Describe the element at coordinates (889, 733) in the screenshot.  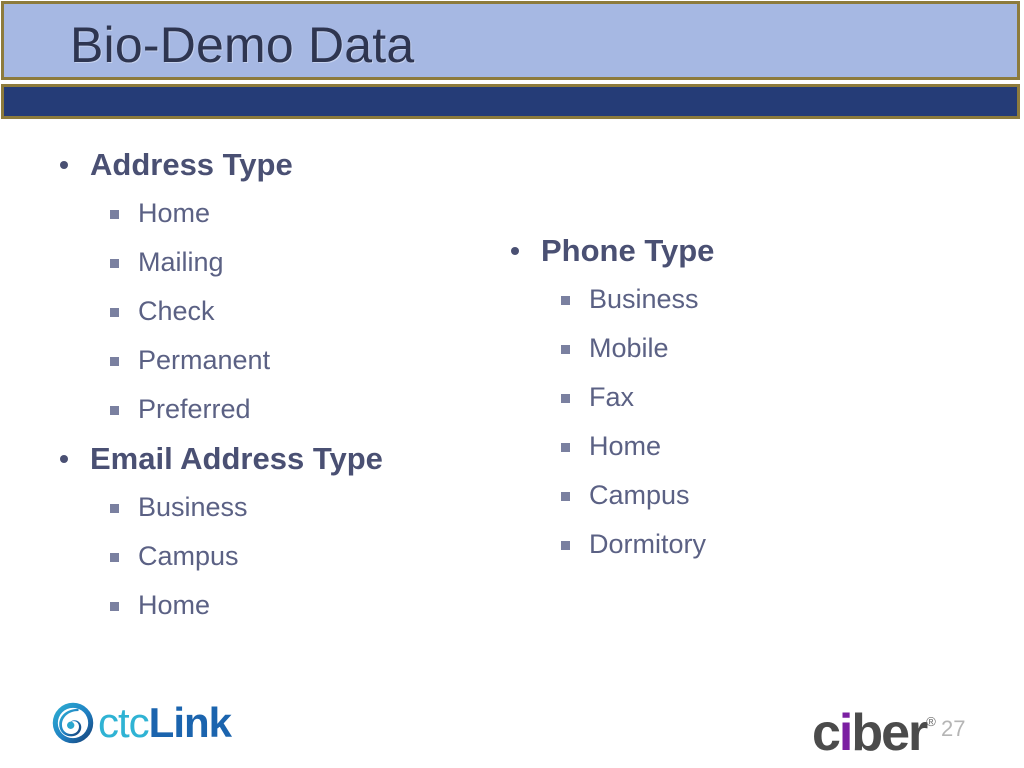
I see `ciber-logo-text-ber: ber` at that location.